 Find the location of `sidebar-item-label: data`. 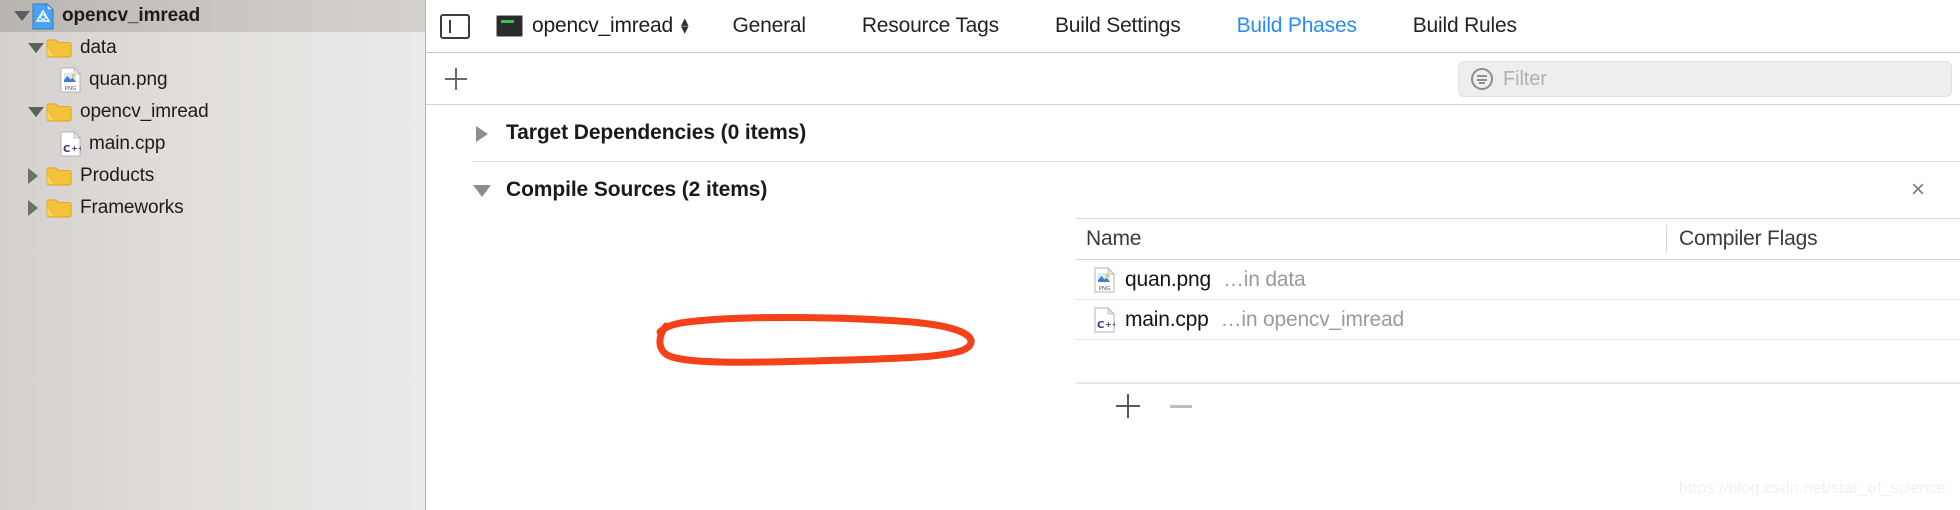

sidebar-item-label: data is located at coordinates (98, 47).